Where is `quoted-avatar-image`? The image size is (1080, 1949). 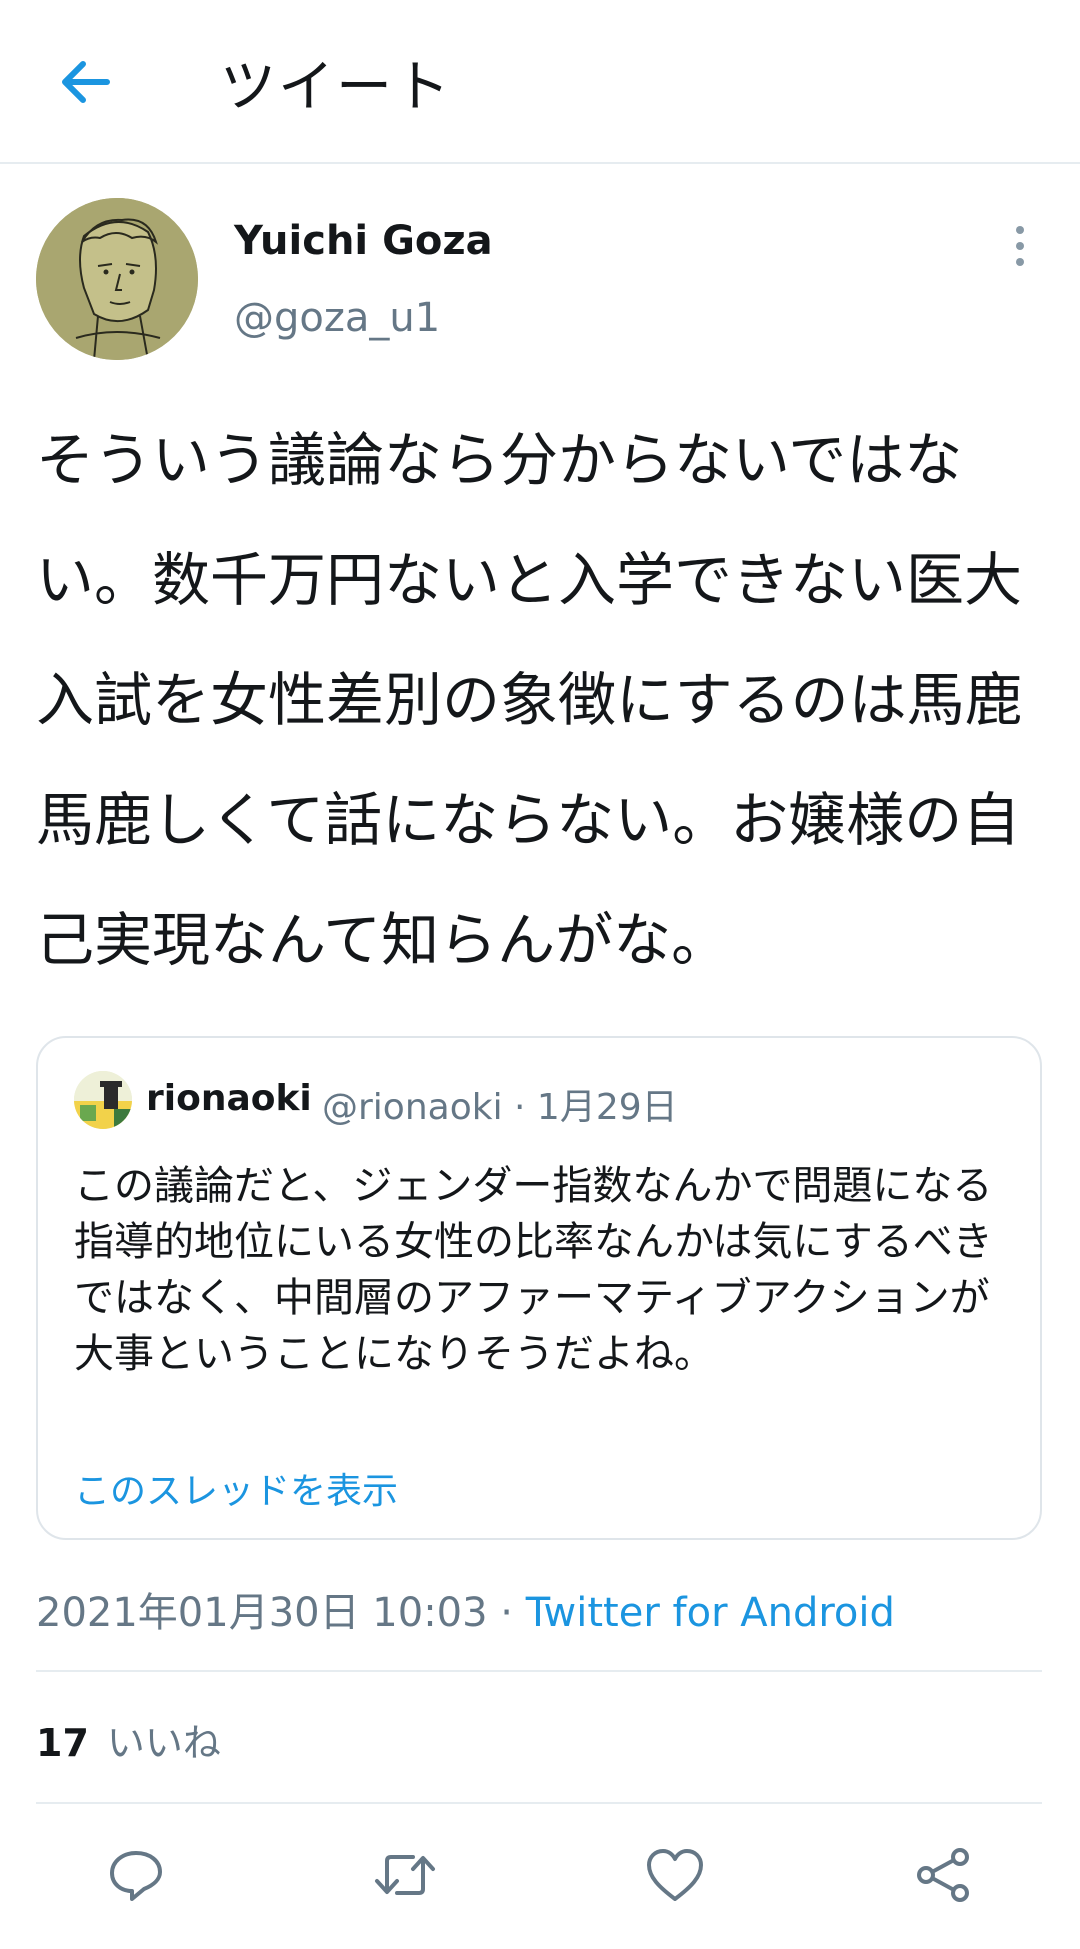 quoted-avatar-image is located at coordinates (103, 1100).